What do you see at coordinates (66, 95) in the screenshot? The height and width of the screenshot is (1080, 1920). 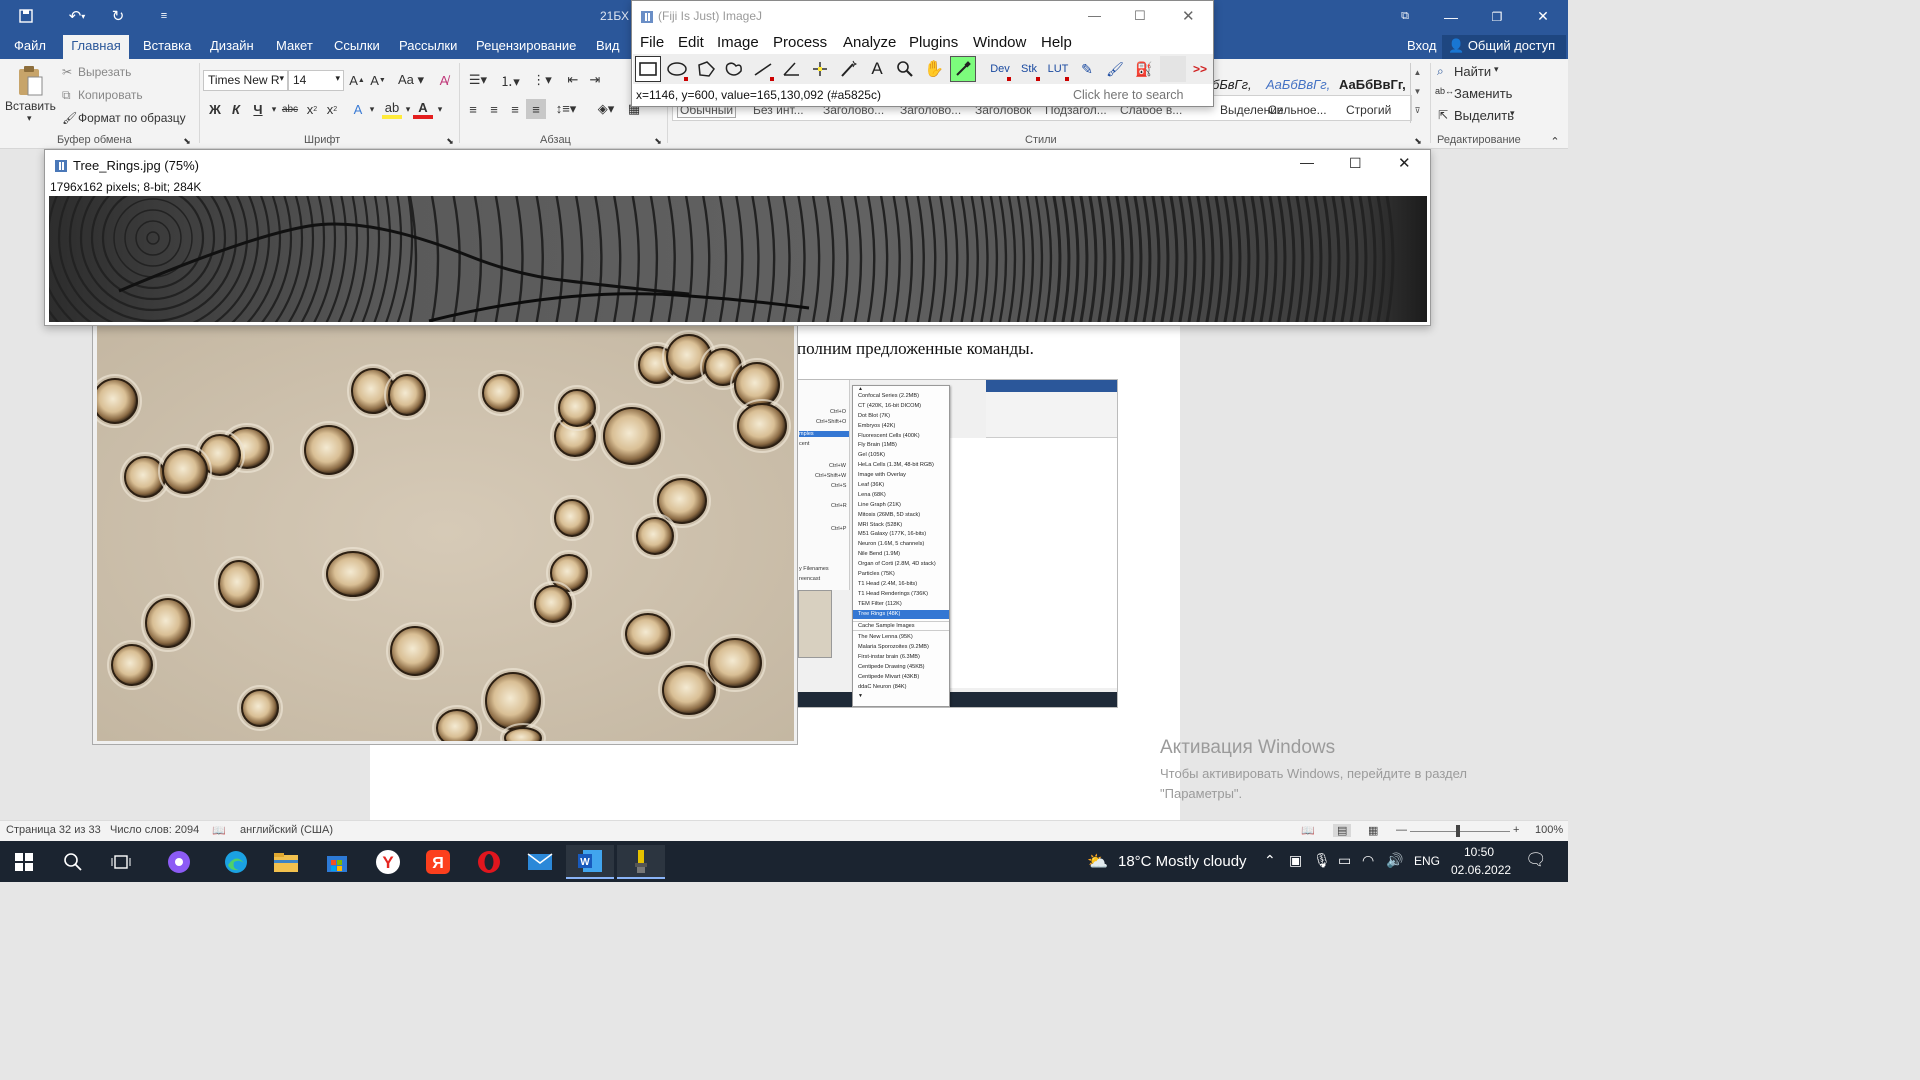 I see `copy-icon: ⧉` at bounding box center [66, 95].